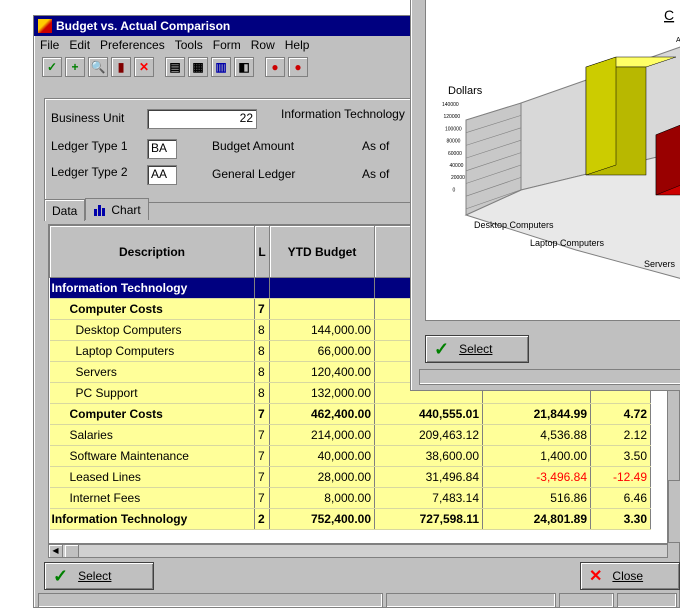  I want to click on cell-description: Salaries, so click(152, 435).